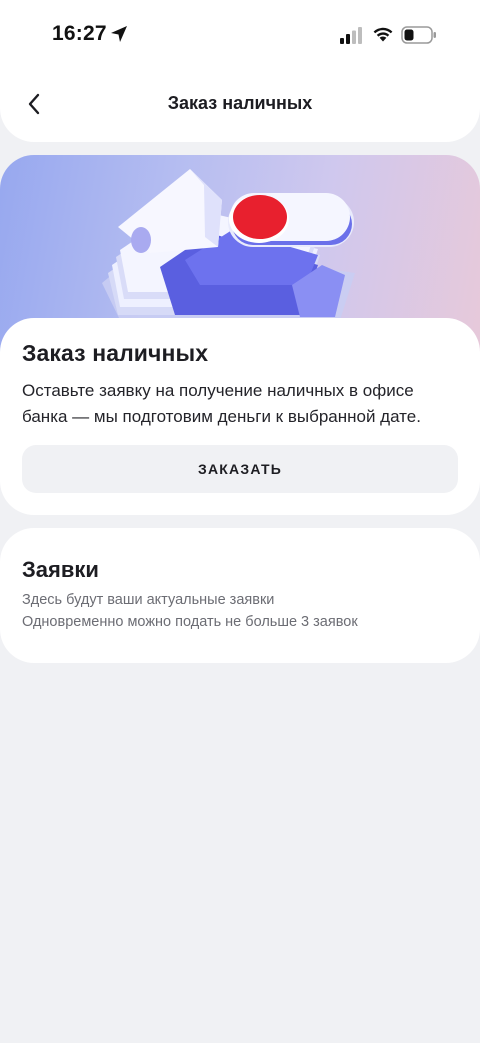 The height and width of the screenshot is (1043, 480). What do you see at coordinates (383, 34) in the screenshot?
I see `wifi-icon` at bounding box center [383, 34].